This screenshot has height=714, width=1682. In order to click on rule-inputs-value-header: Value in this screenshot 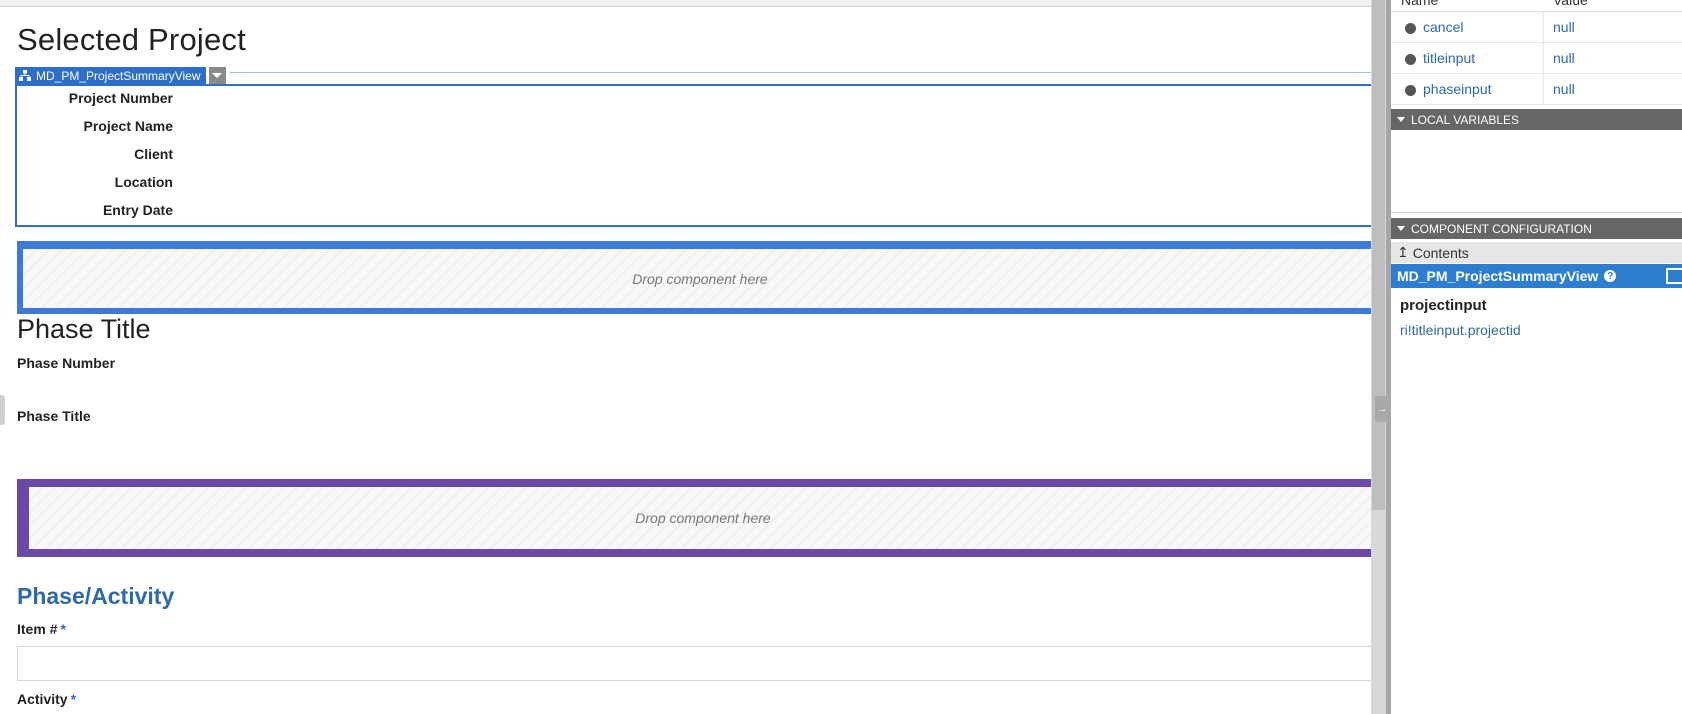, I will do `click(1570, 4)`.